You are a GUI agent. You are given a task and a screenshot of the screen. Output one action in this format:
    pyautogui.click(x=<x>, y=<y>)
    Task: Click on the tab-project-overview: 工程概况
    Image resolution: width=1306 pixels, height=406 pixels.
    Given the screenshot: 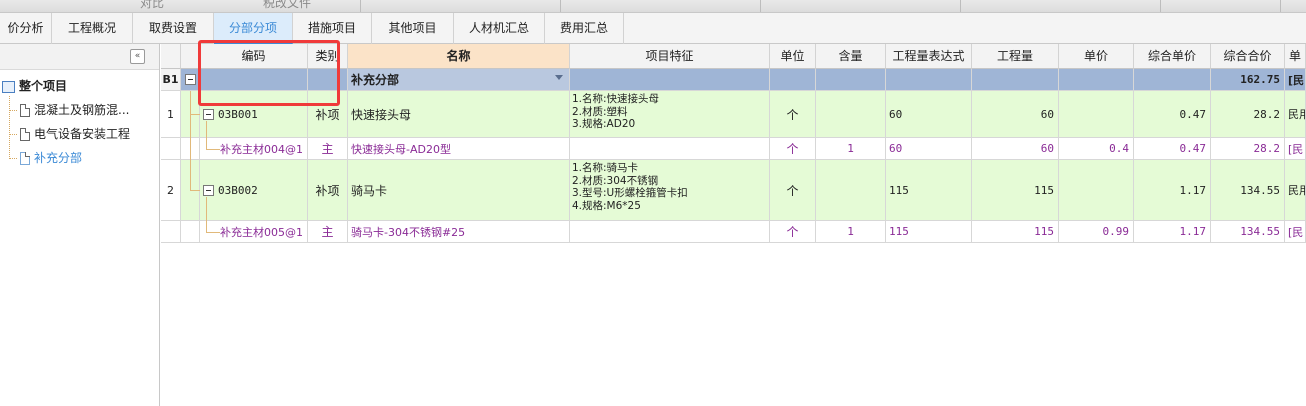 What is the action you would take?
    pyautogui.click(x=92, y=28)
    